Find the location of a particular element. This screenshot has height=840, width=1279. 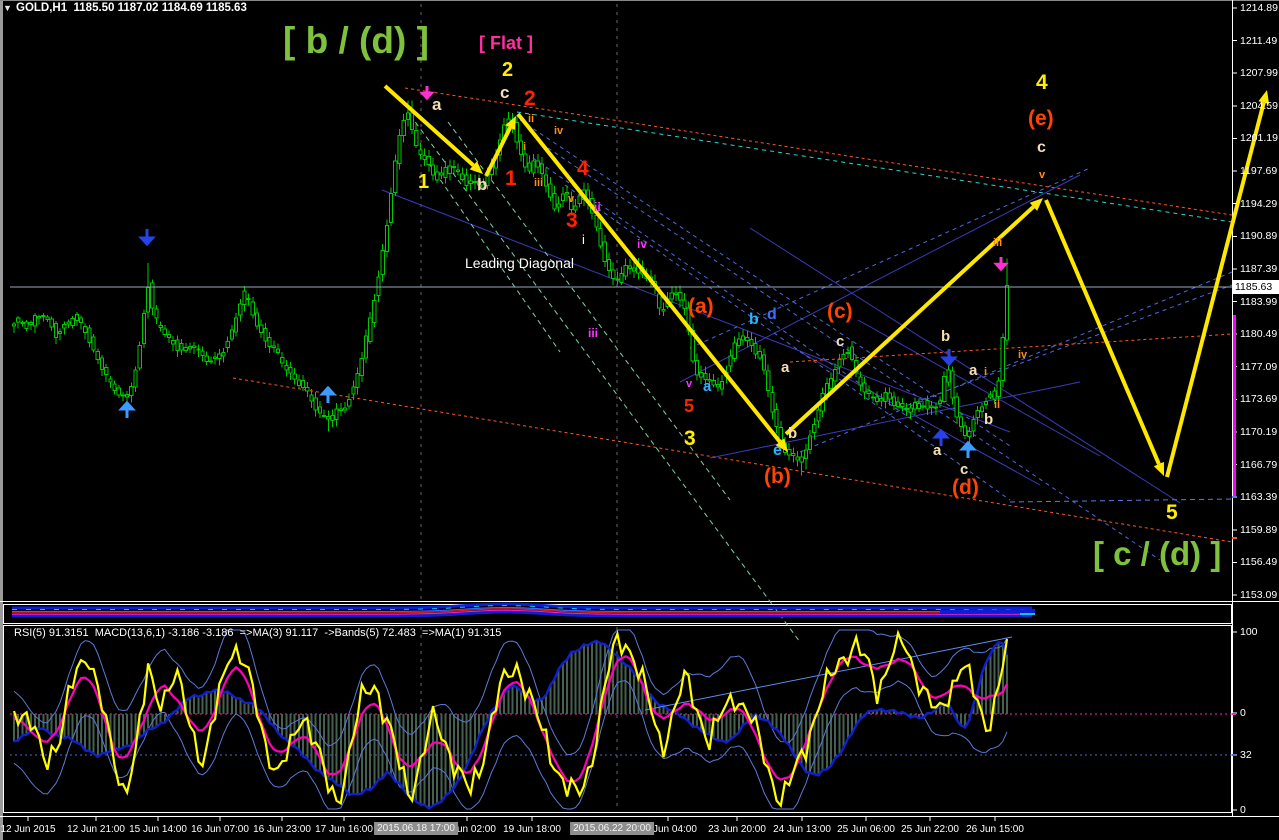

chart-menu-arrow-icon: ▼ is located at coordinates (7, 8).